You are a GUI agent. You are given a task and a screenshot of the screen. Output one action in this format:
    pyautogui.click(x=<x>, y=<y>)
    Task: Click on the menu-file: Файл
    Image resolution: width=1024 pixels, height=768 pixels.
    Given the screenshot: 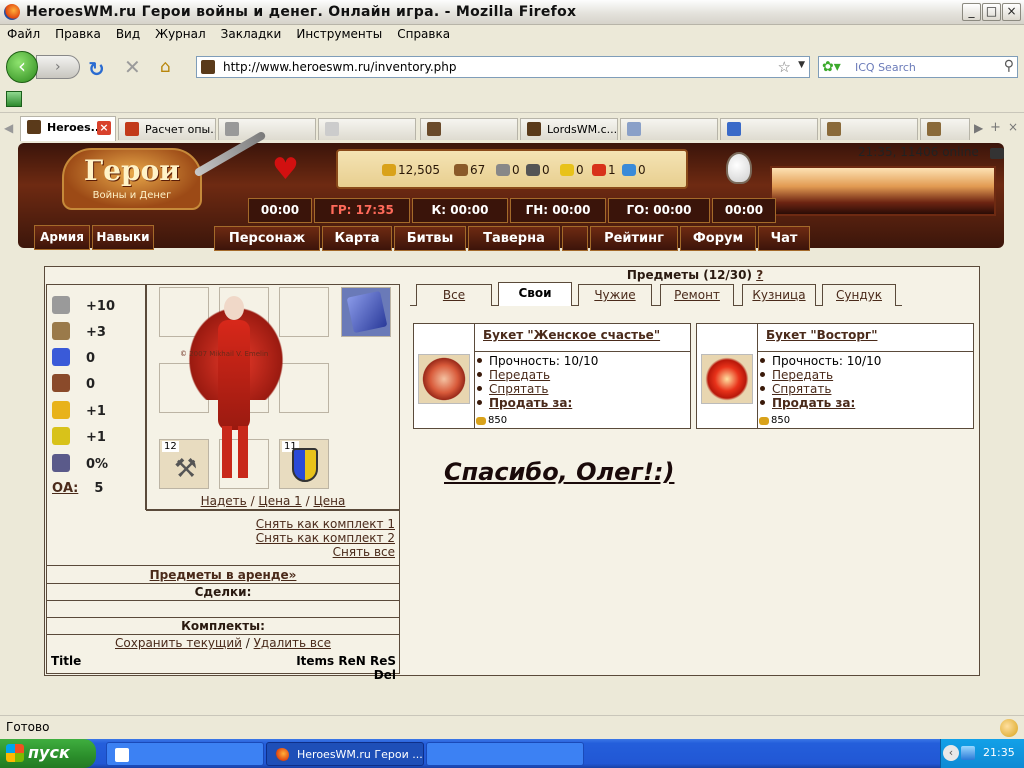 What is the action you would take?
    pyautogui.click(x=24, y=33)
    